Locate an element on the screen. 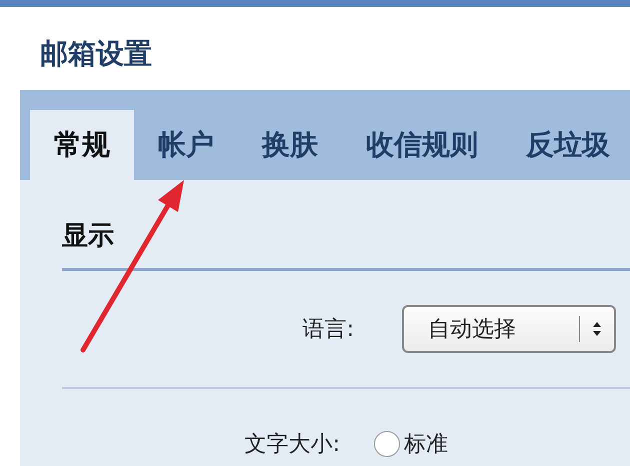  tab: 帐户 is located at coordinates (186, 145).